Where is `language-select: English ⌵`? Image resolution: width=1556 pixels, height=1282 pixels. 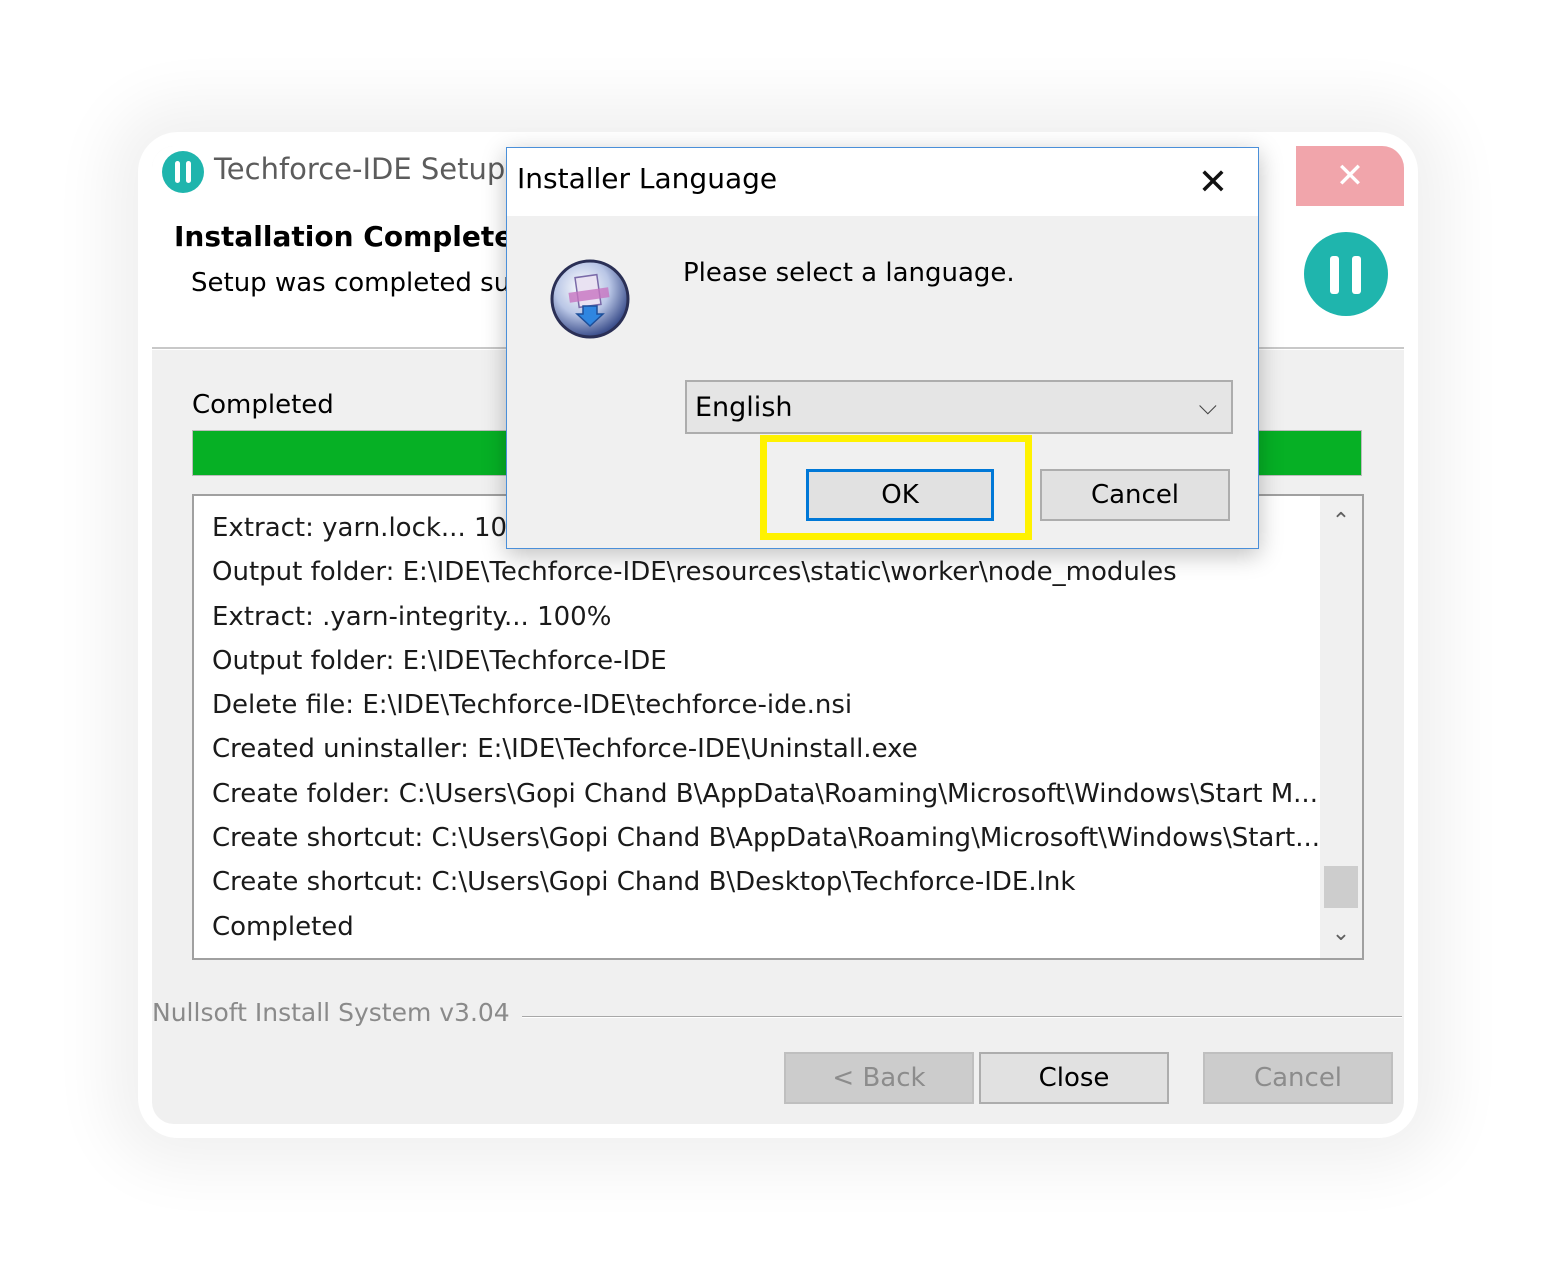
language-select: English ⌵ is located at coordinates (959, 407).